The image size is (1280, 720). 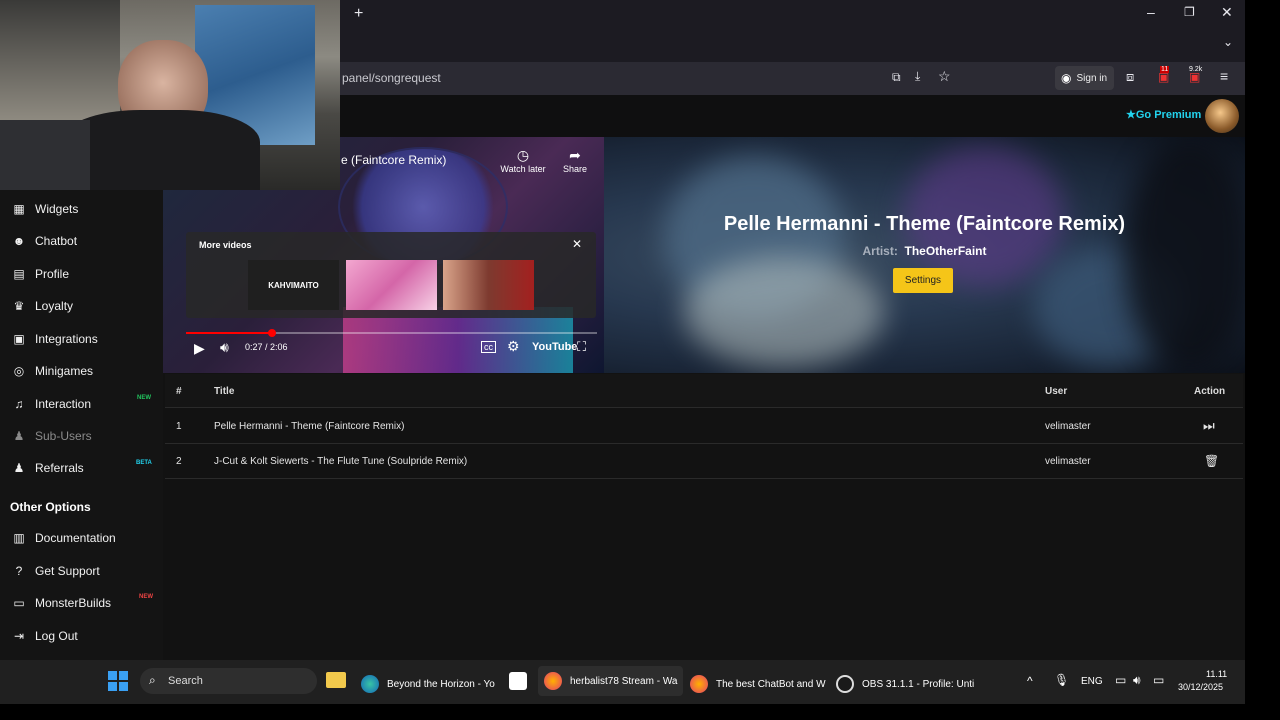 I want to click on taskbar-app-obs: OBS 31.1.1 - Profile: Unti, so click(x=905, y=684).